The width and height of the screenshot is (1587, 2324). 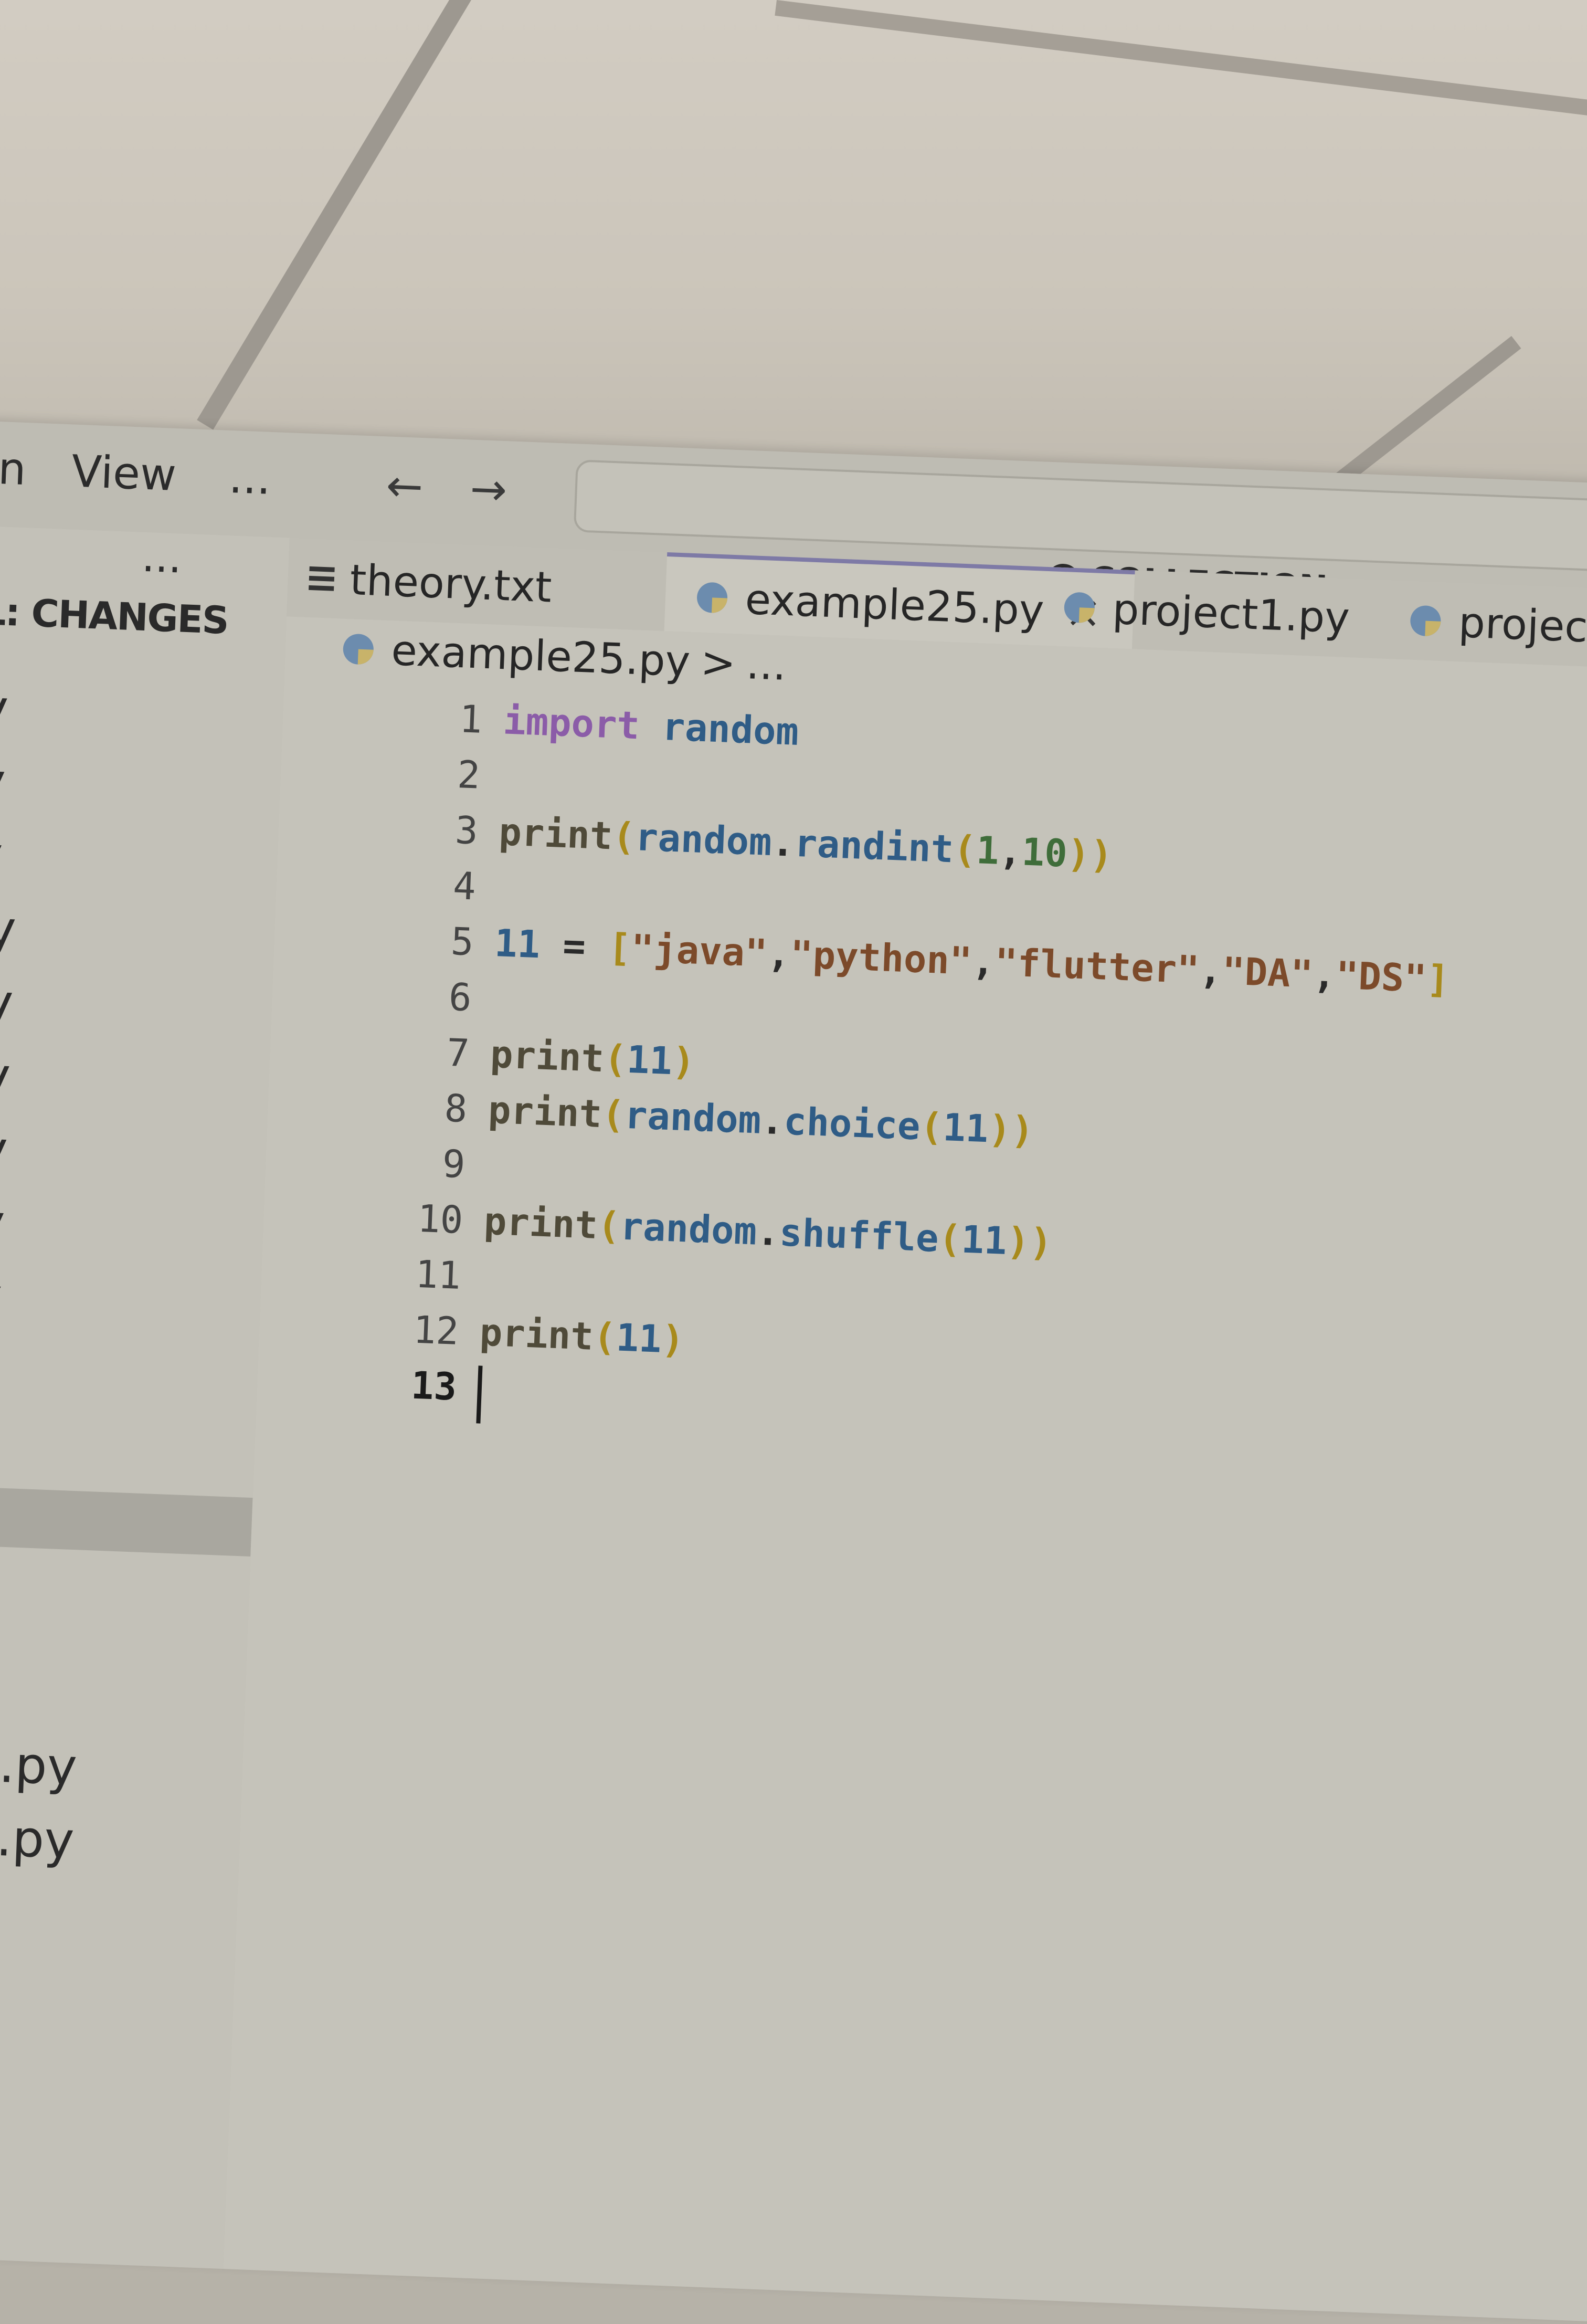 I want to click on method-name: shuffle, so click(x=859, y=1235).